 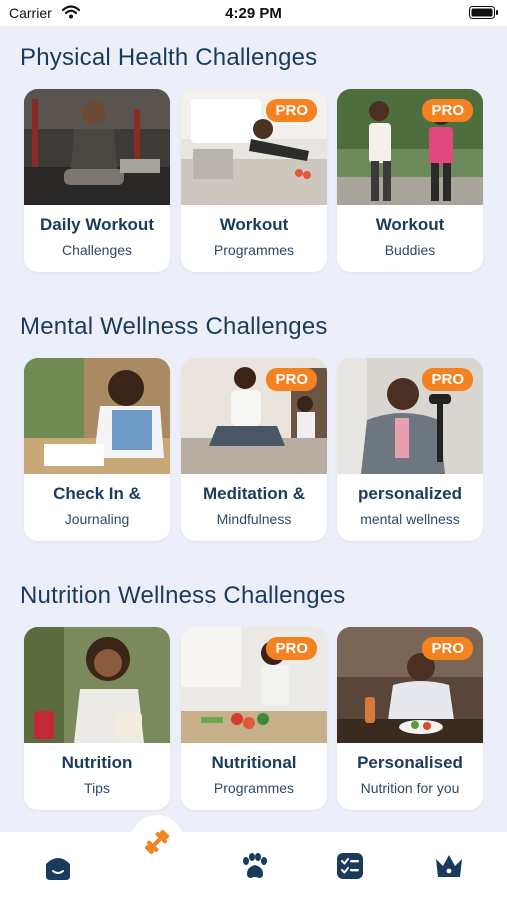 I want to click on status-bar: Carrier 4:29 PM, so click(x=253, y=13).